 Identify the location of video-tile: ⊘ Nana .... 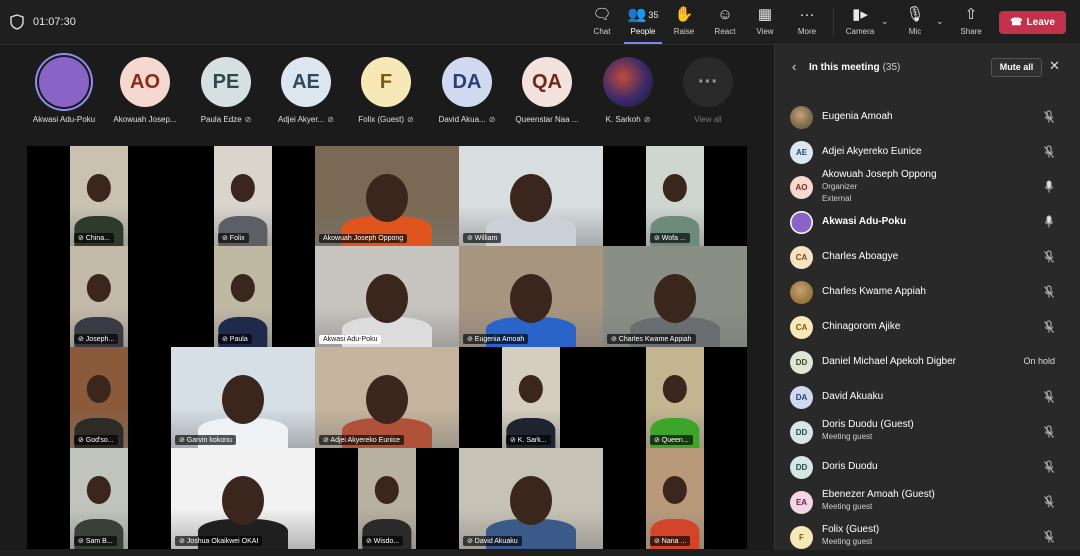
(675, 498).